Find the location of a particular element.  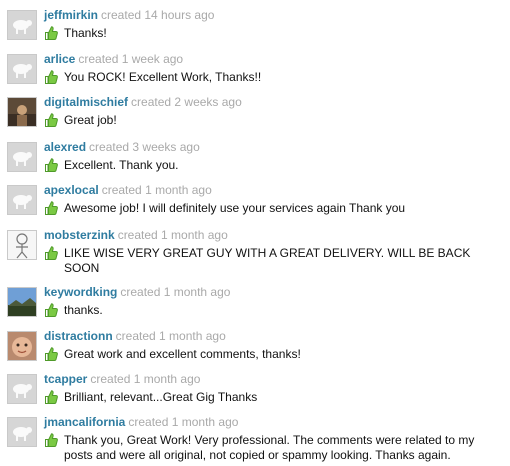

review-header: mobsterzink created 1 month ago is located at coordinates (136, 235).